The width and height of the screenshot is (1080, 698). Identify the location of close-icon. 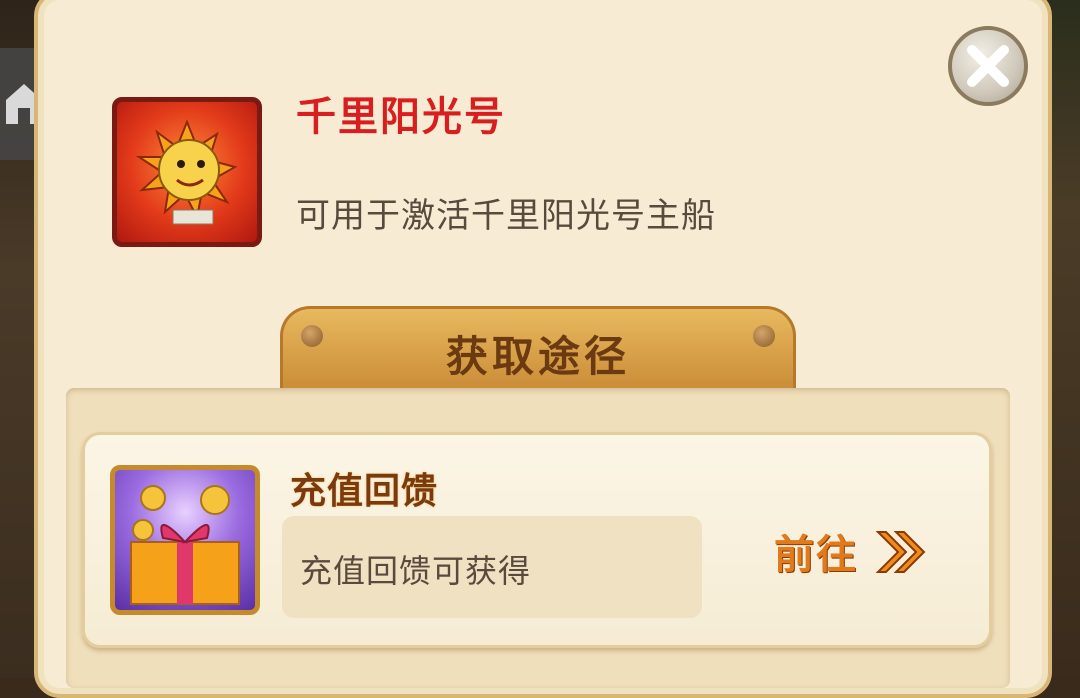
(988, 66).